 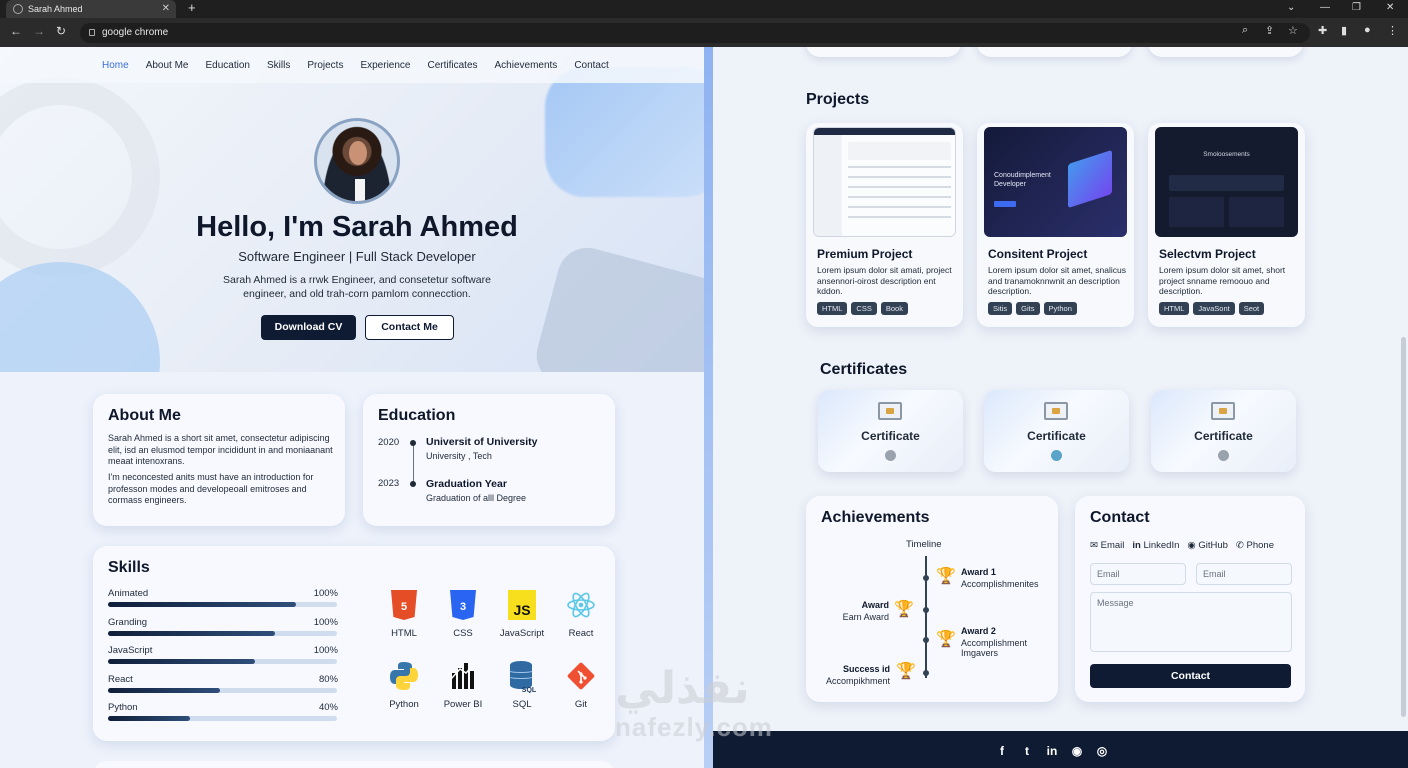 What do you see at coordinates (91, 9) in the screenshot?
I see `browser-tab: Sarah Ahmed ✕` at bounding box center [91, 9].